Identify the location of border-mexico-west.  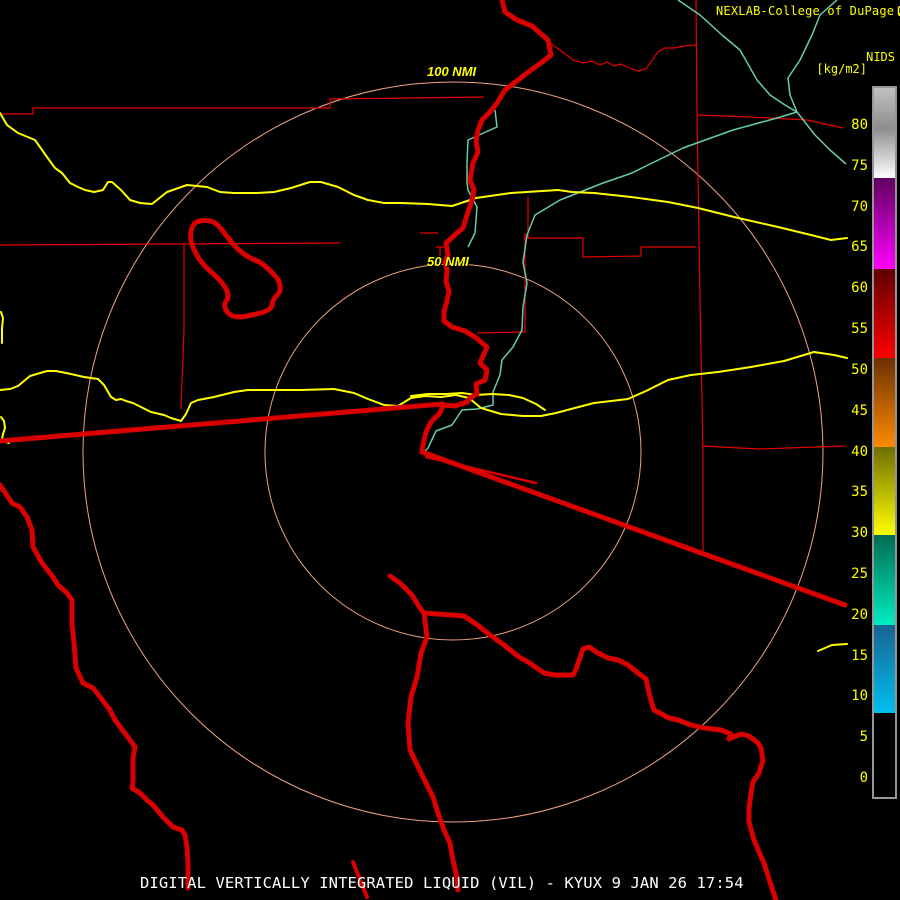
(223, 422).